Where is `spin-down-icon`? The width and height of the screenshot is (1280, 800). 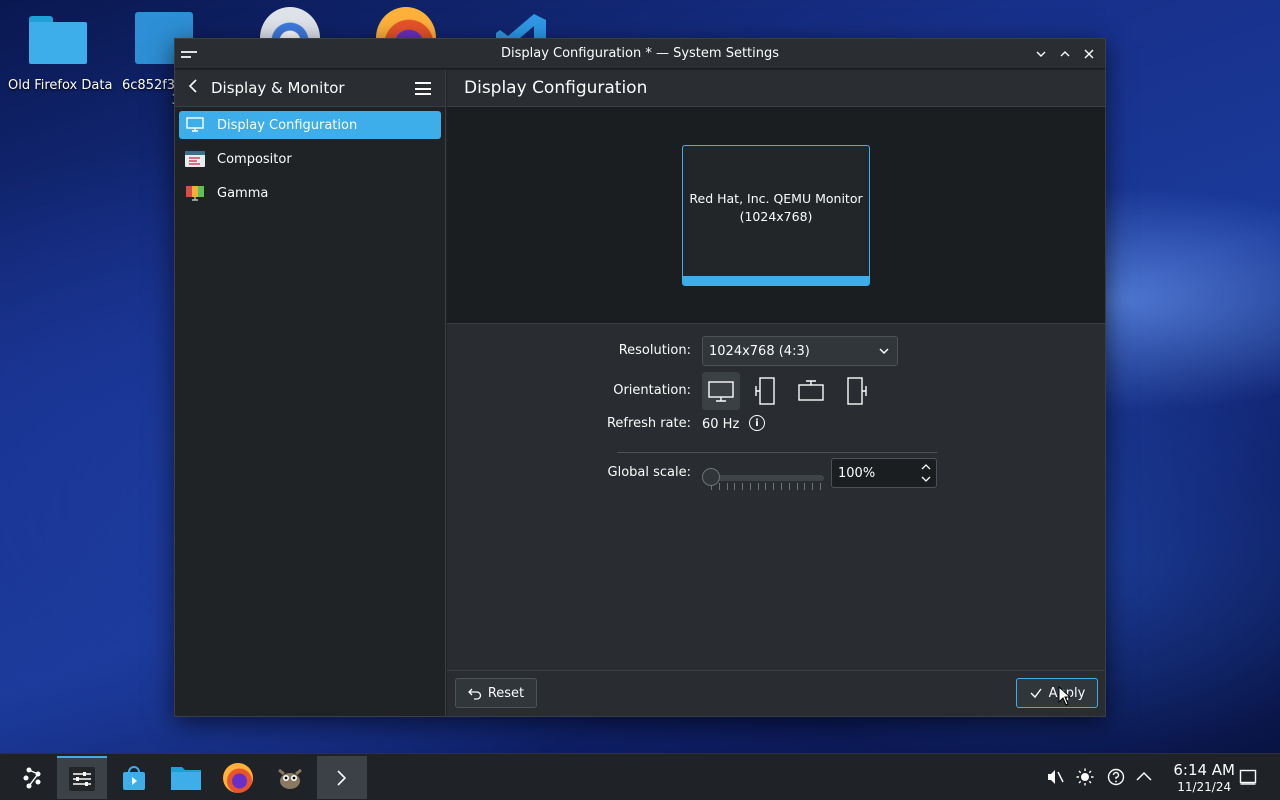 spin-down-icon is located at coordinates (926, 479).